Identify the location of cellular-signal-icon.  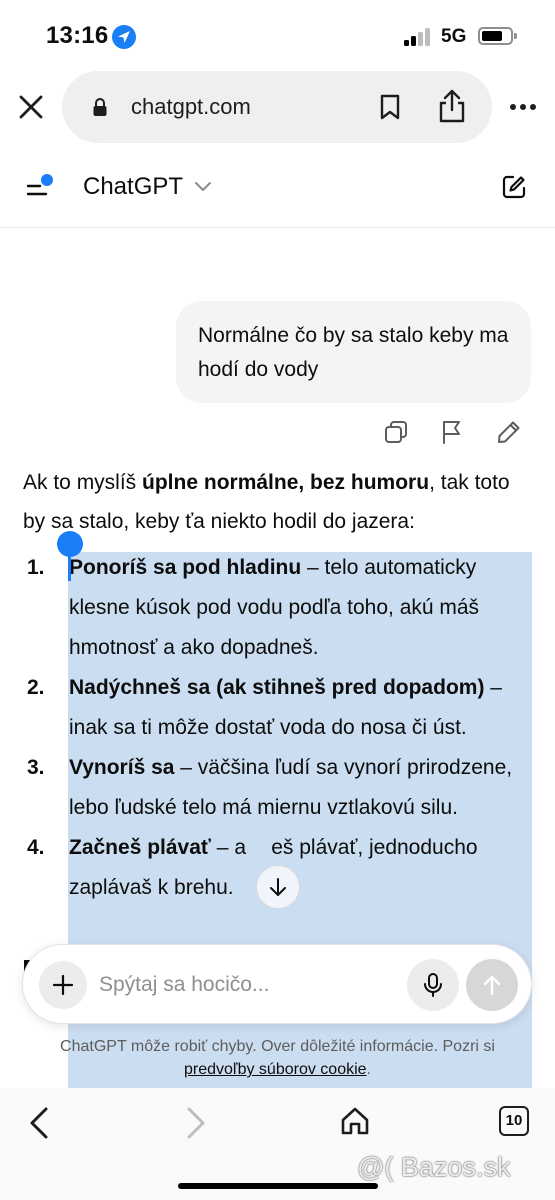
(419, 37).